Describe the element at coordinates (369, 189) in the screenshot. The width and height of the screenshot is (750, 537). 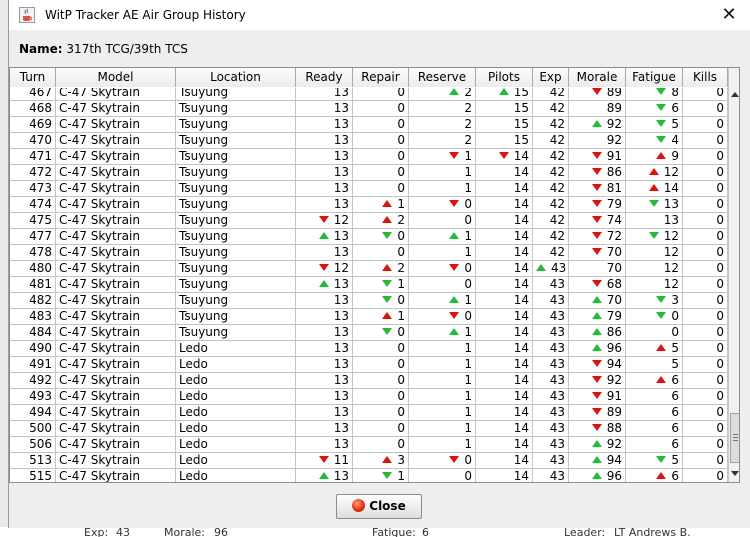
I see `table-row: 473 C-47 Skytrain Tsuyung 13 0 1 14 42 81 14 0` at that location.